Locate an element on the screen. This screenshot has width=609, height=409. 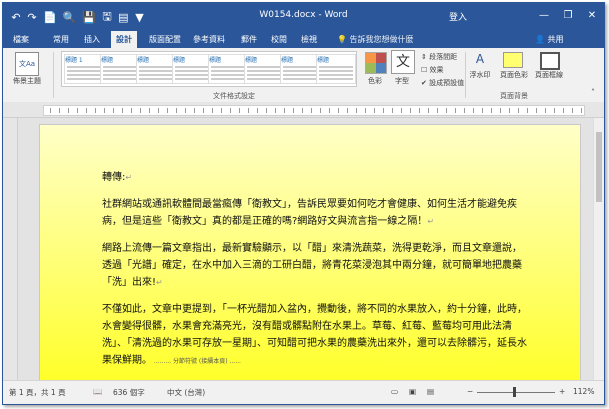
style-set-thumbnail-label: 標題 1 is located at coordinates (74, 60).